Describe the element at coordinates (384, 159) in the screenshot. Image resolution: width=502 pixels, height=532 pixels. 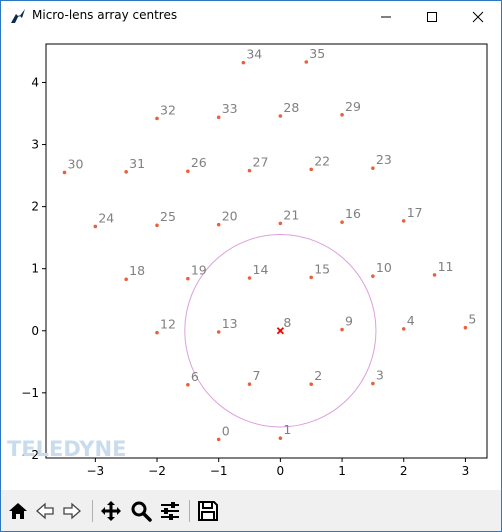
I see `point-label: 23` at that location.